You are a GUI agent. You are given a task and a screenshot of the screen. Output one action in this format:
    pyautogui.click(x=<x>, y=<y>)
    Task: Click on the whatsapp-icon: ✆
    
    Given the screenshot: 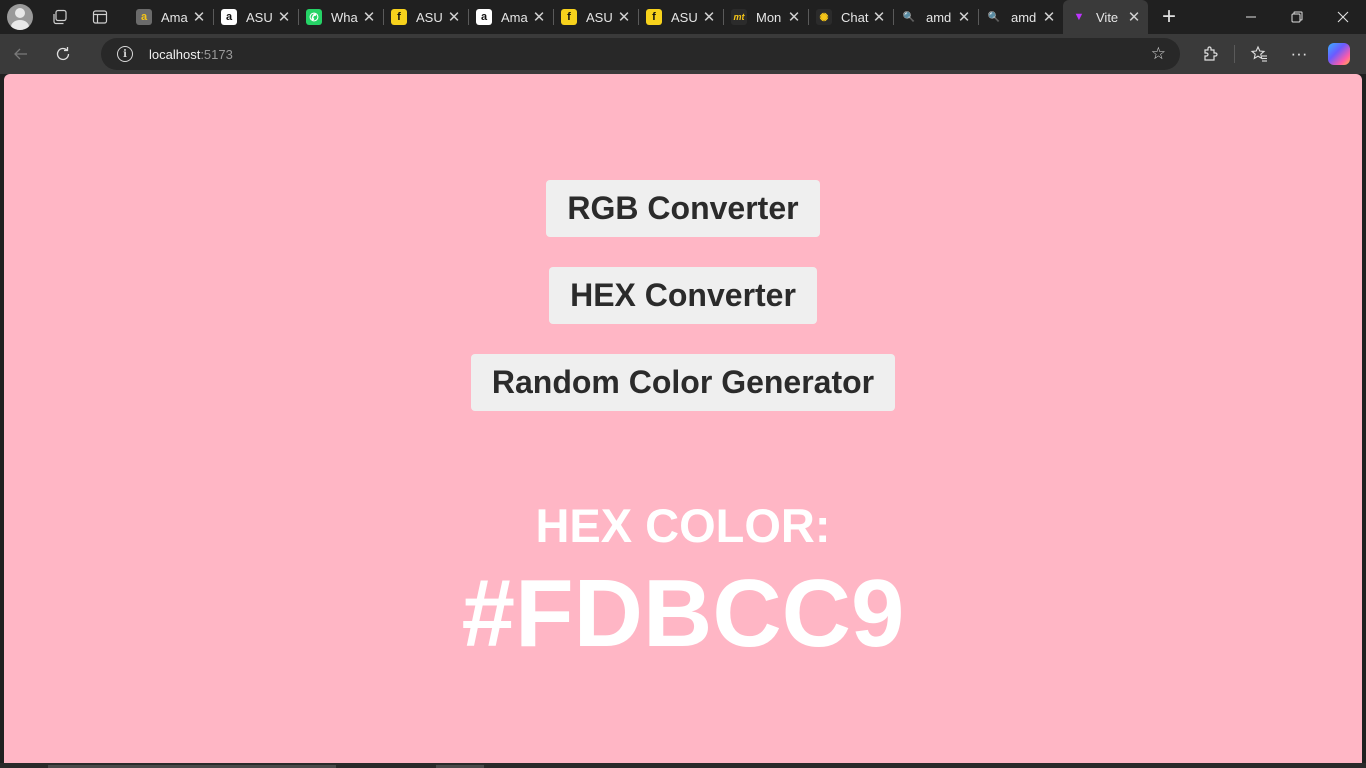 What is the action you would take?
    pyautogui.click(x=314, y=17)
    